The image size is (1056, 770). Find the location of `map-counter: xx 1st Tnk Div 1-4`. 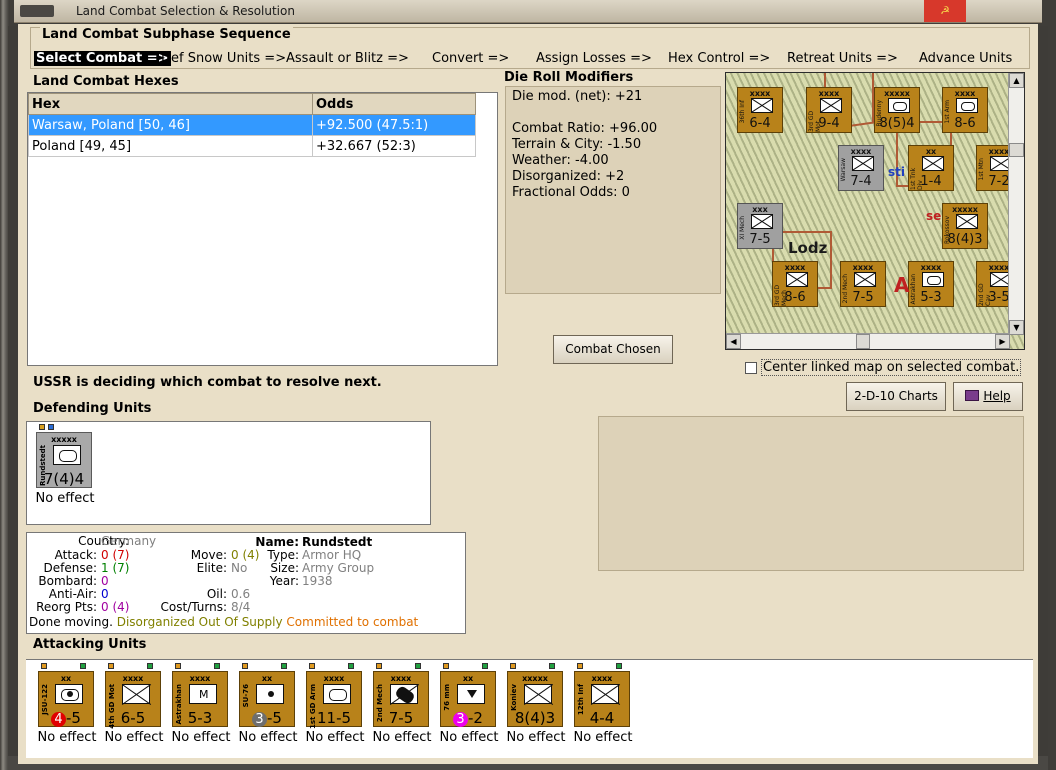

map-counter: xx 1st Tnk Div 1-4 is located at coordinates (931, 168).